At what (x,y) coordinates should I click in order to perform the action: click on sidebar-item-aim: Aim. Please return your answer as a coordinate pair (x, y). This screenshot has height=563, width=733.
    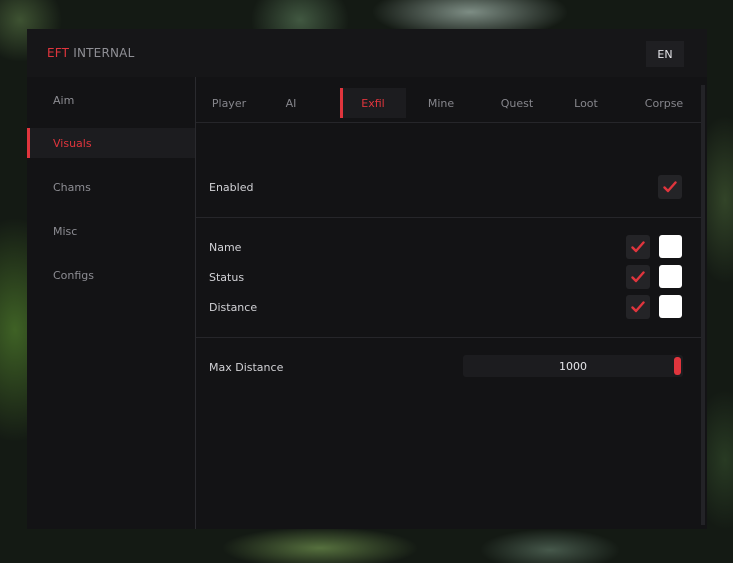
    Looking at the image, I should click on (111, 100).